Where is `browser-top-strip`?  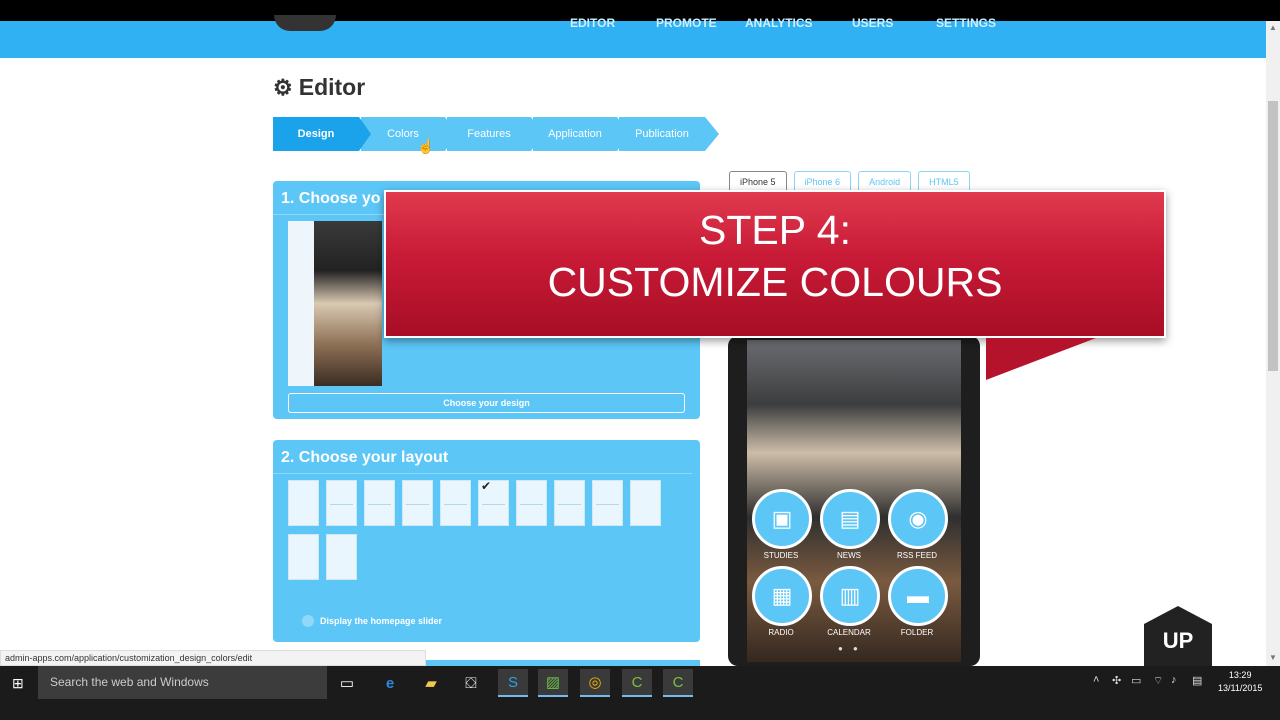 browser-top-strip is located at coordinates (640, 10).